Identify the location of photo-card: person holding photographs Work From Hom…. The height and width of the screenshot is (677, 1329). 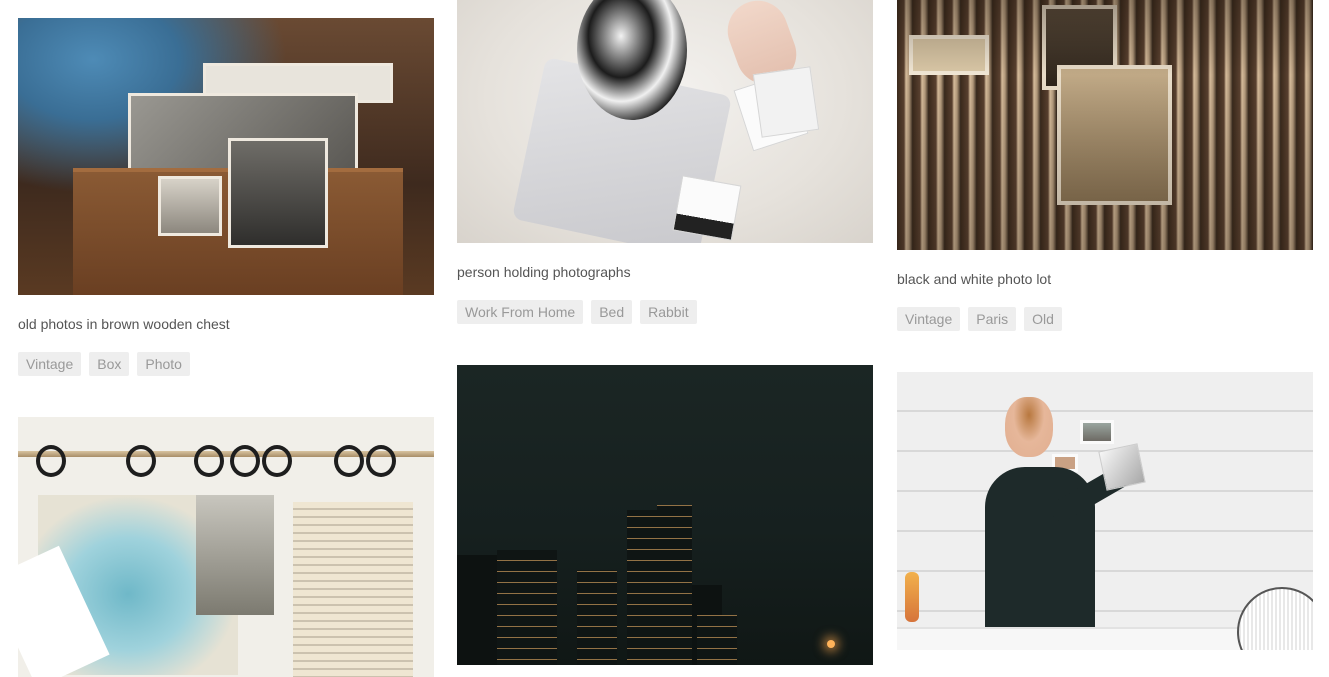
(665, 162).